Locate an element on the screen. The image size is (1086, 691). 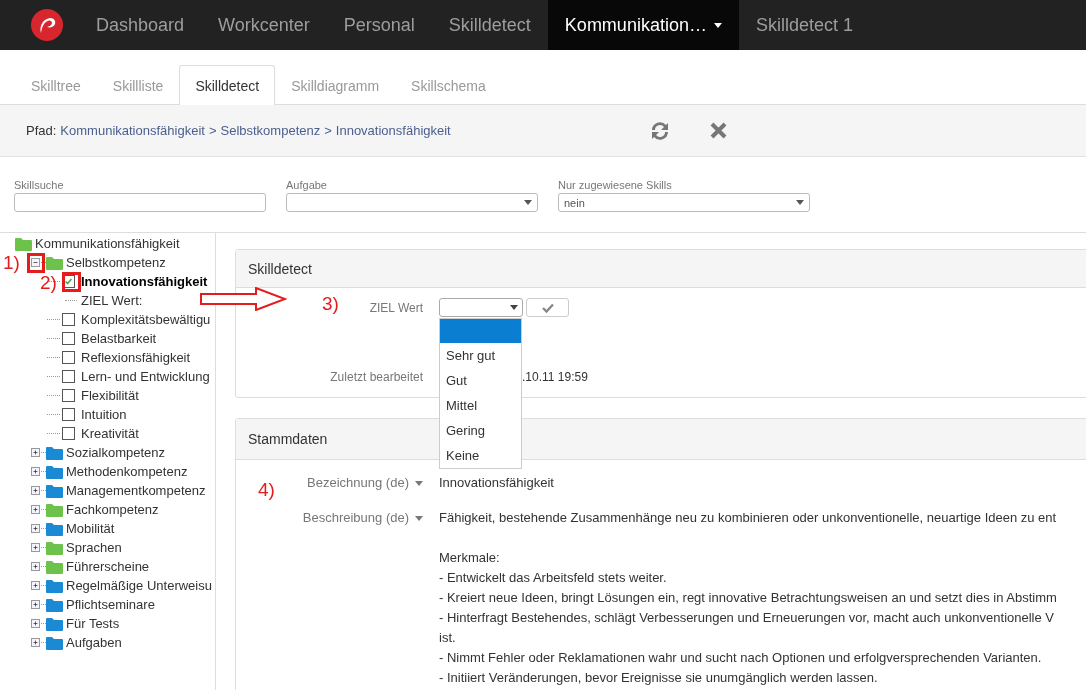
path-label: Pfad: is located at coordinates (41, 130).